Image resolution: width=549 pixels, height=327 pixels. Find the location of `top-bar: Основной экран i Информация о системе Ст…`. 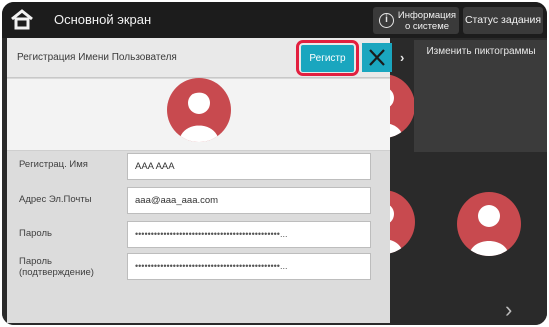

top-bar: Основной экран i Информация о системе Ст… is located at coordinates (274, 20).